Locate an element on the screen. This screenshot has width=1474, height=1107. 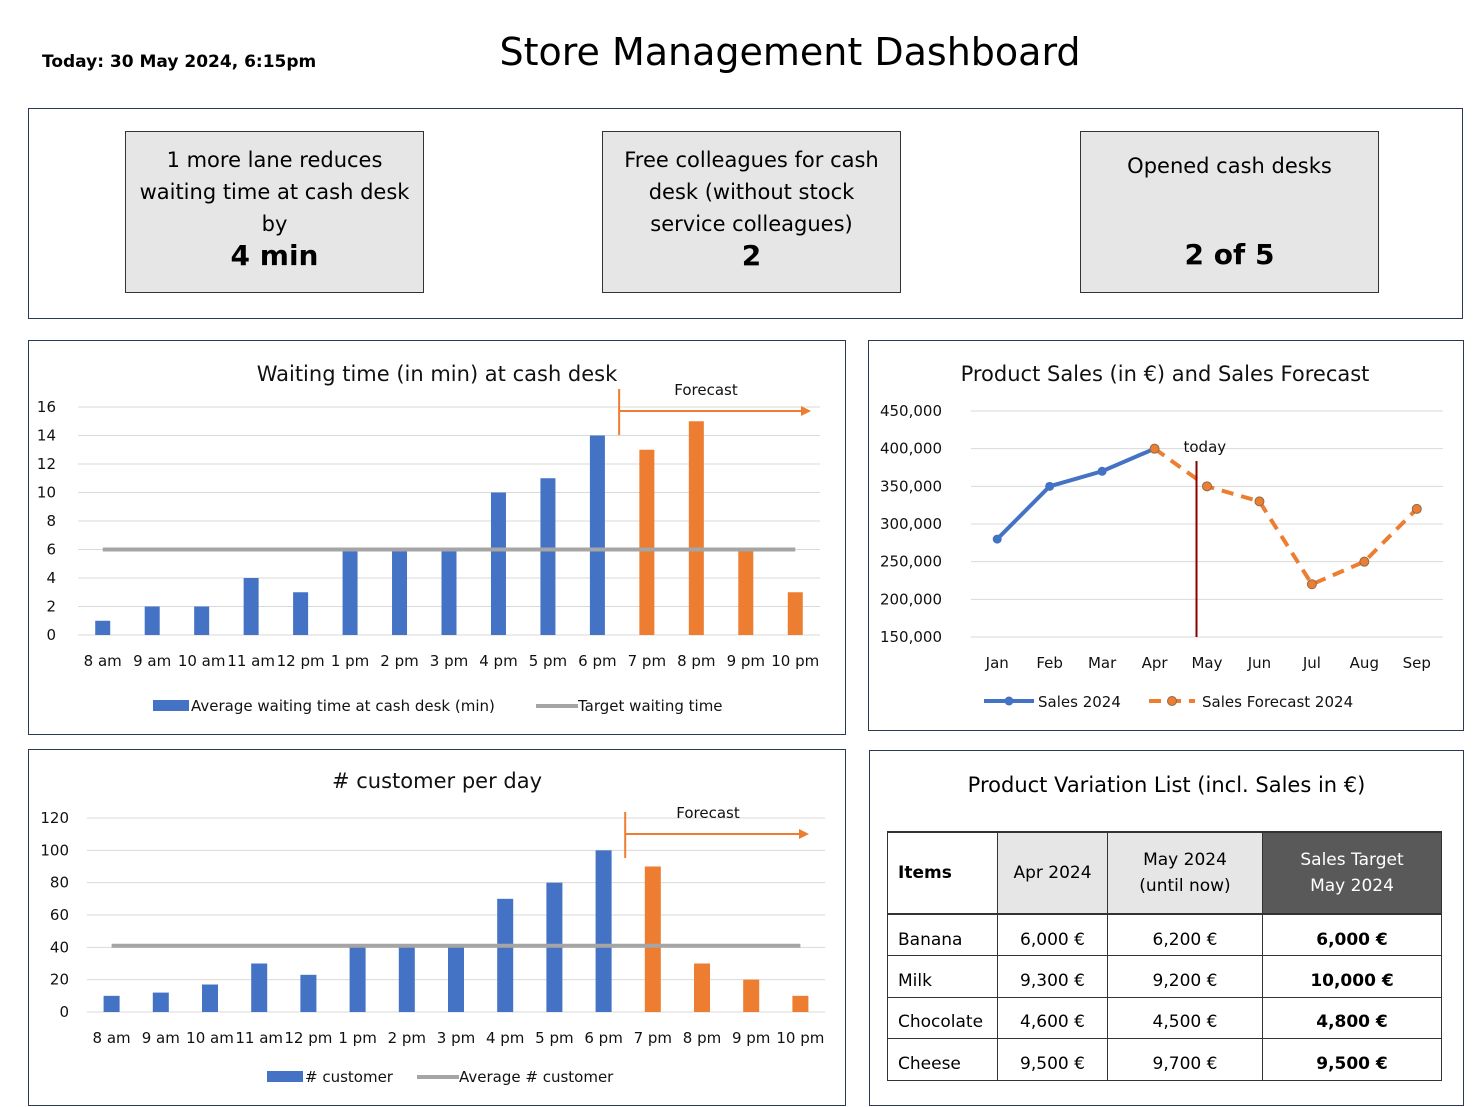
y-tick-label: 12 is located at coordinates (46, 464).